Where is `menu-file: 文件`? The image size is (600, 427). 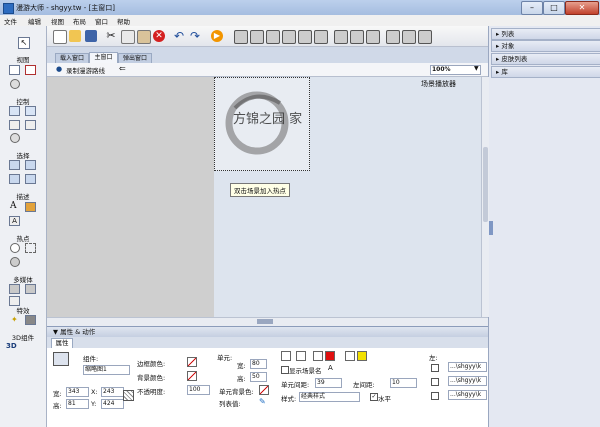
menu-file: 文件 is located at coordinates (10, 21).